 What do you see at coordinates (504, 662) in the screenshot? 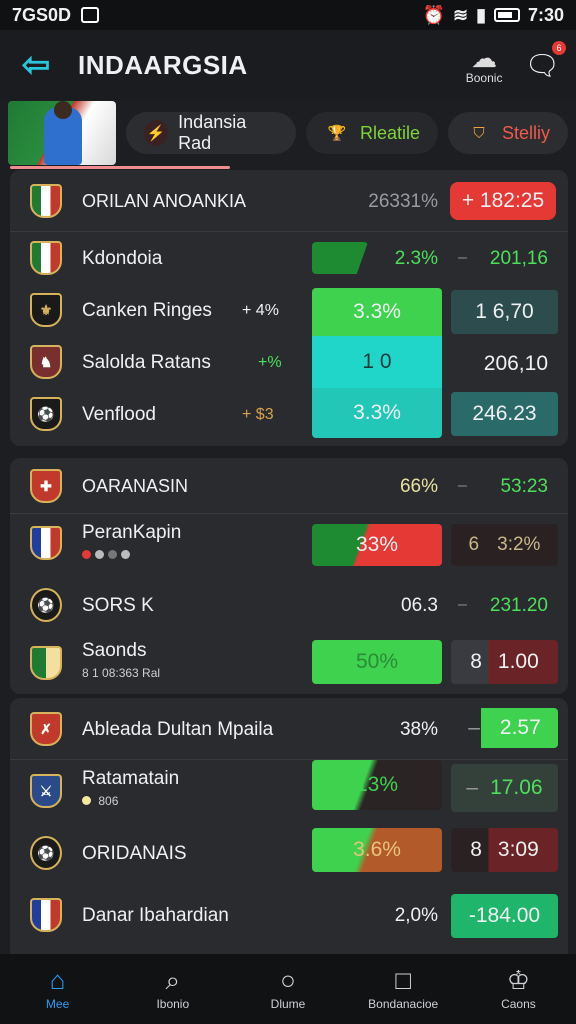
I see `value-box: 8 1.00` at bounding box center [504, 662].